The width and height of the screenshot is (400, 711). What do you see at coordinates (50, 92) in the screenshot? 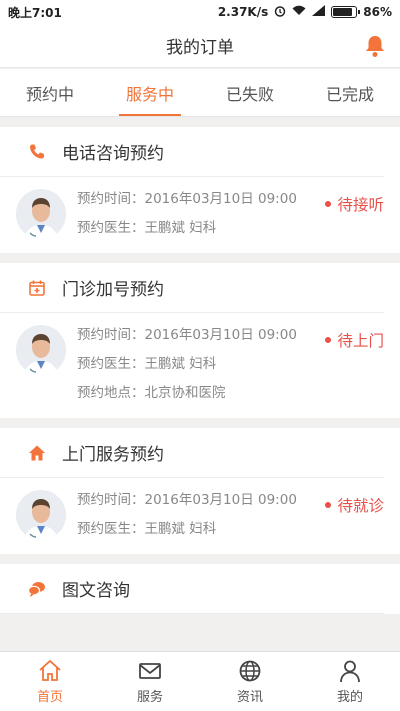
I see `tab-booking: 预约中` at bounding box center [50, 92].